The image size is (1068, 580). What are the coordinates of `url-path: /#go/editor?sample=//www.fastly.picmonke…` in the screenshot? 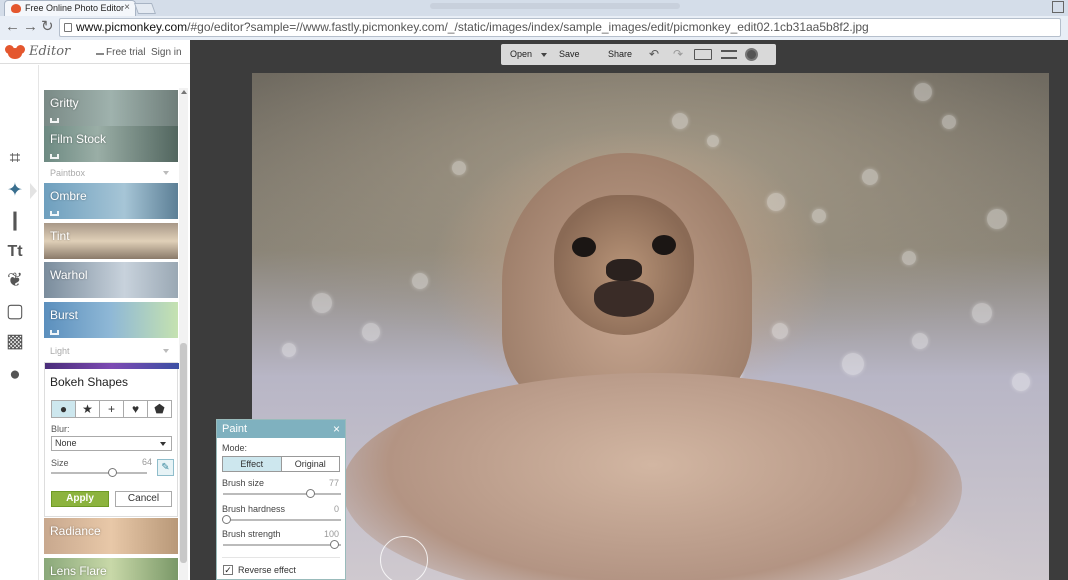 It's located at (528, 27).